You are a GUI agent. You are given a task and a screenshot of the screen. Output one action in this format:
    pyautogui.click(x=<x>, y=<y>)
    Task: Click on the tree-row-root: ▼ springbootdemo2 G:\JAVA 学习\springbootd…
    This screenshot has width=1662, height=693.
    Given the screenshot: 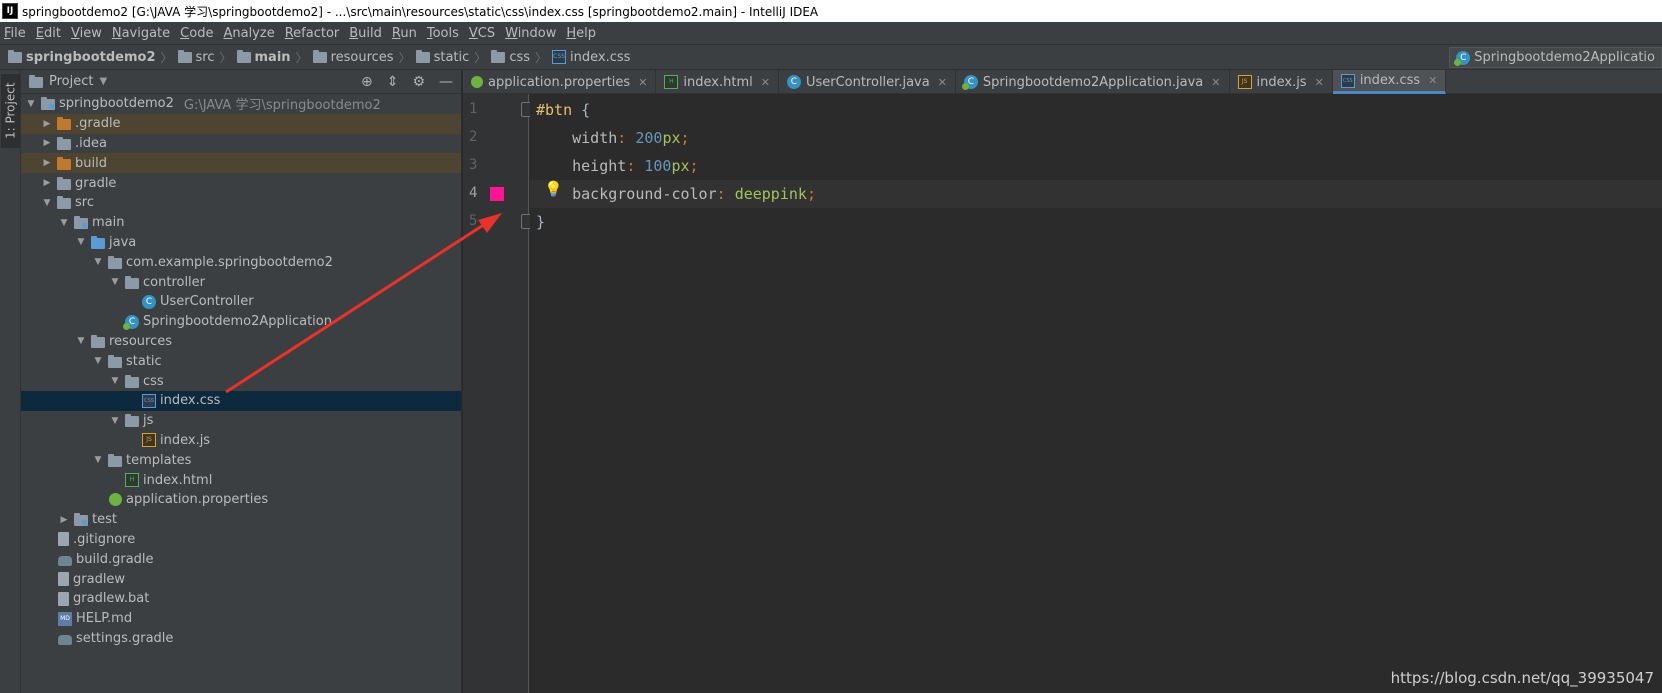 What is the action you would take?
    pyautogui.click(x=241, y=104)
    